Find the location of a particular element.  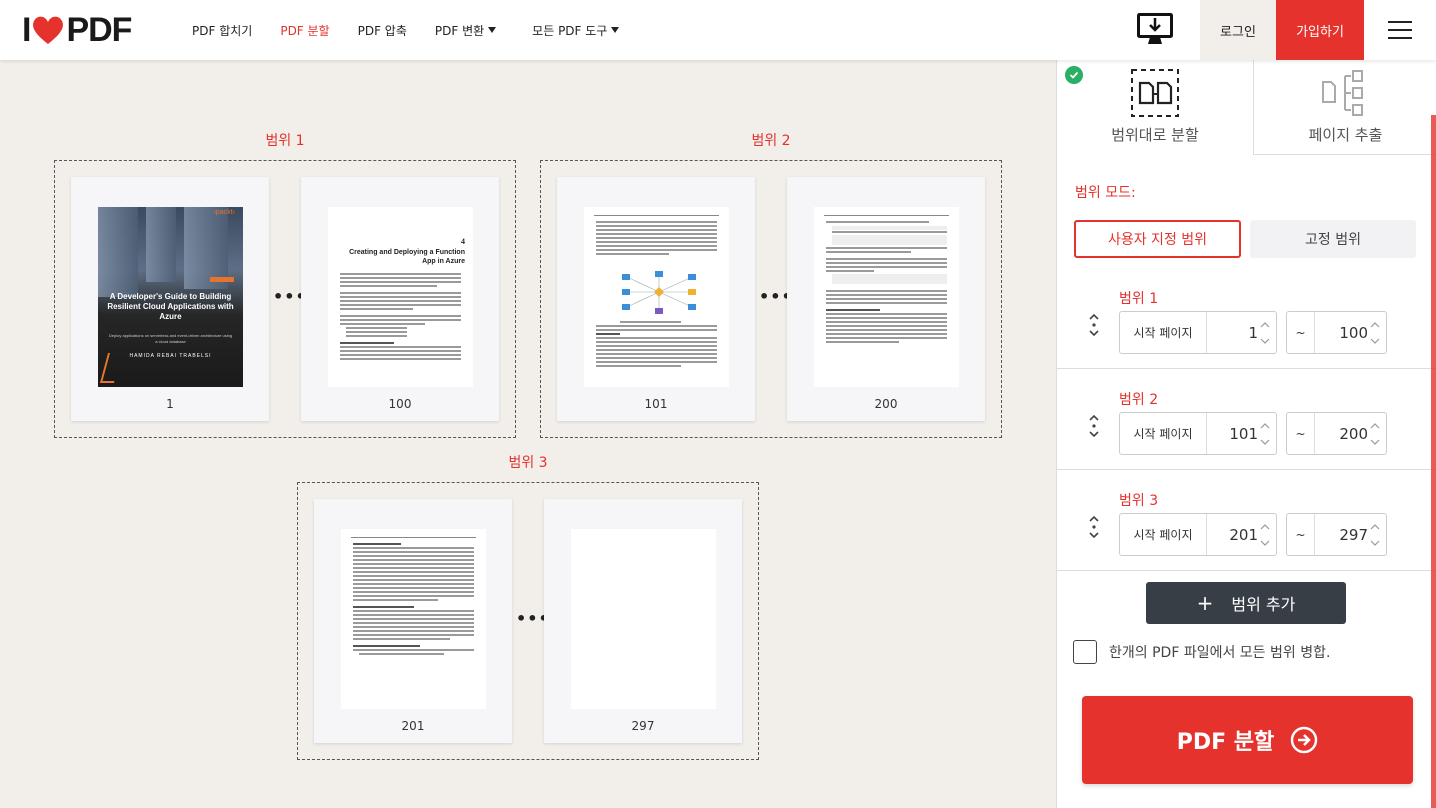

page-number: 101 is located at coordinates (656, 404).